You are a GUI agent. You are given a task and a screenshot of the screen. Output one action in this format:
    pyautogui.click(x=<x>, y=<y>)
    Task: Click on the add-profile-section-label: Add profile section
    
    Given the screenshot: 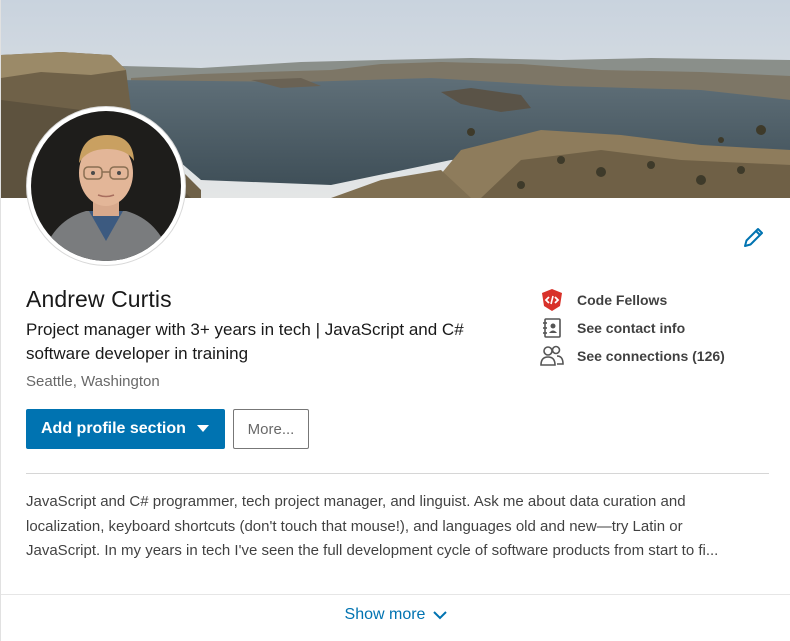 What is the action you would take?
    pyautogui.click(x=113, y=428)
    